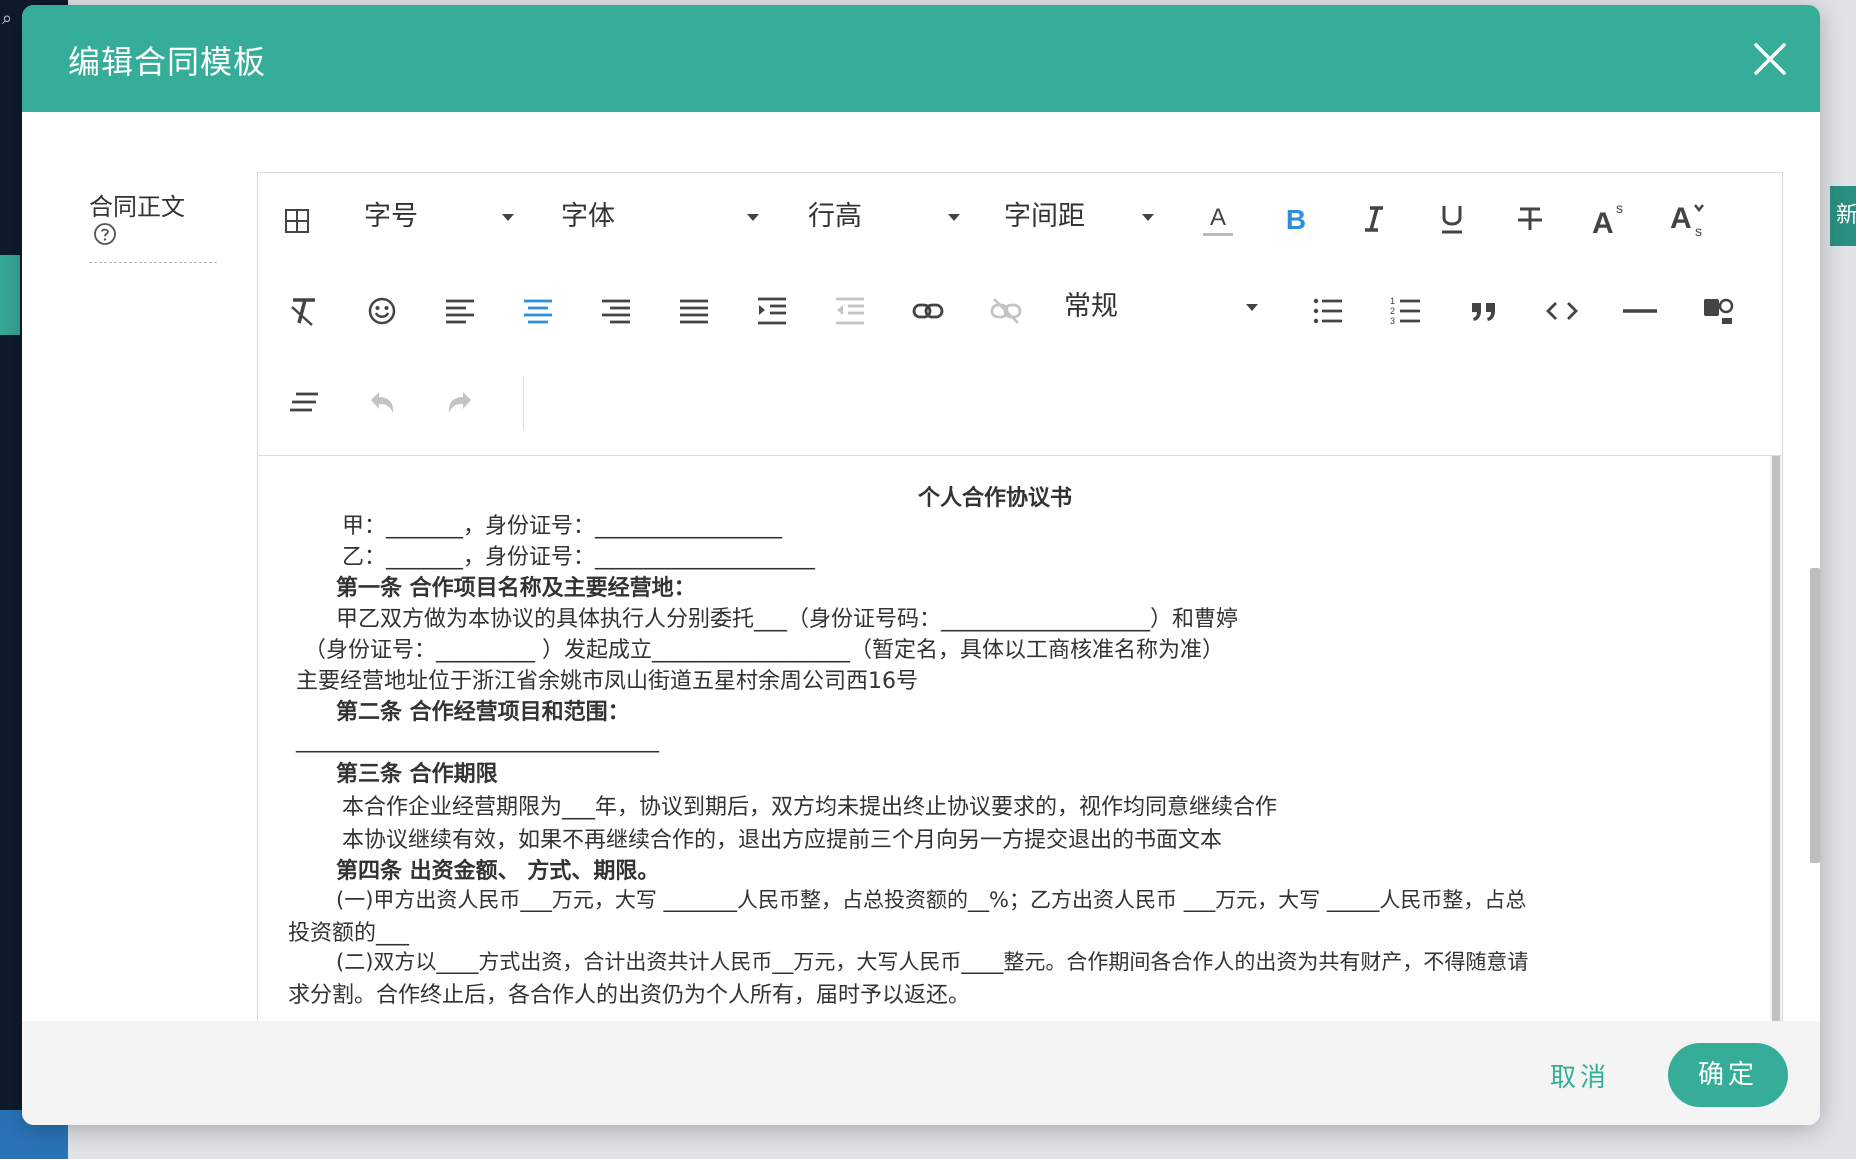 This screenshot has width=1856, height=1159. I want to click on help-icon, so click(105, 237).